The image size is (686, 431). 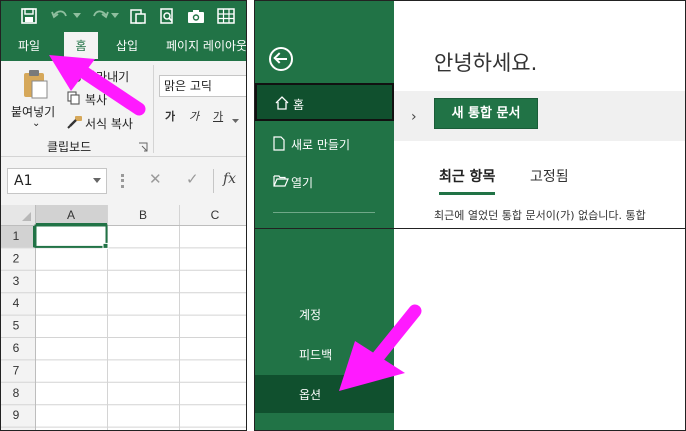 I want to click on row-header-2: 2, so click(x=16, y=258).